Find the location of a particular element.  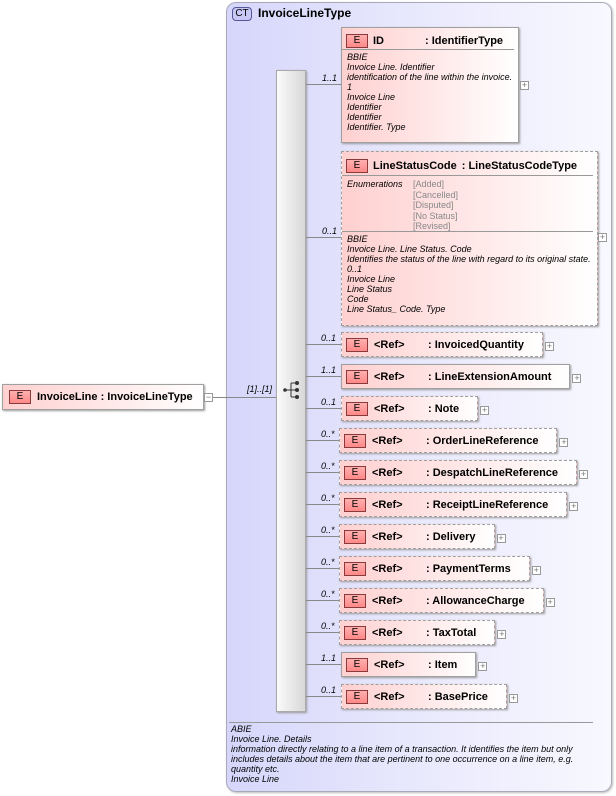

doc-line: Invoice Line is located at coordinates (255, 779).